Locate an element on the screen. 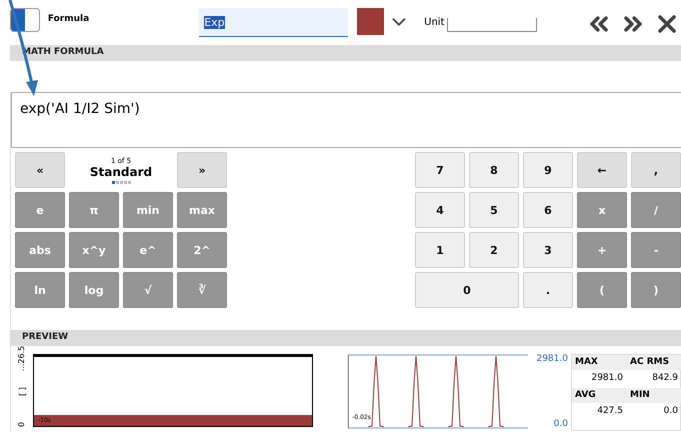  formula-label: Formula is located at coordinates (69, 19).